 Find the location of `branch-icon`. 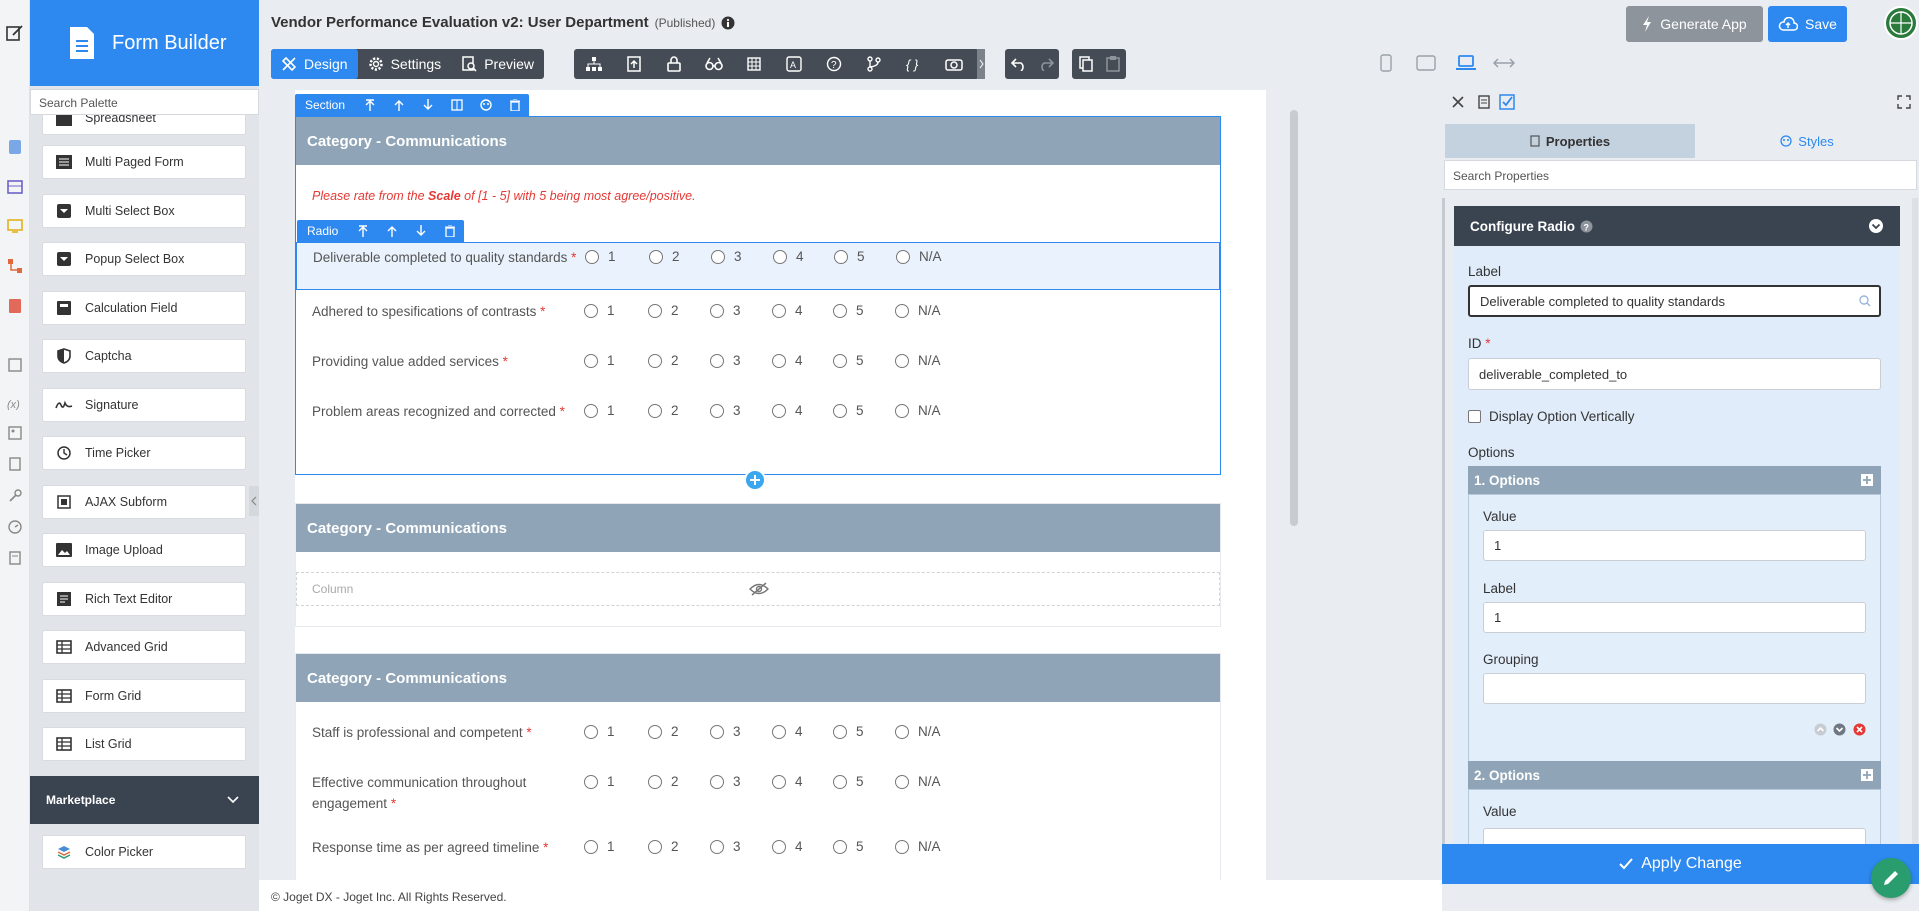

branch-icon is located at coordinates (874, 64).